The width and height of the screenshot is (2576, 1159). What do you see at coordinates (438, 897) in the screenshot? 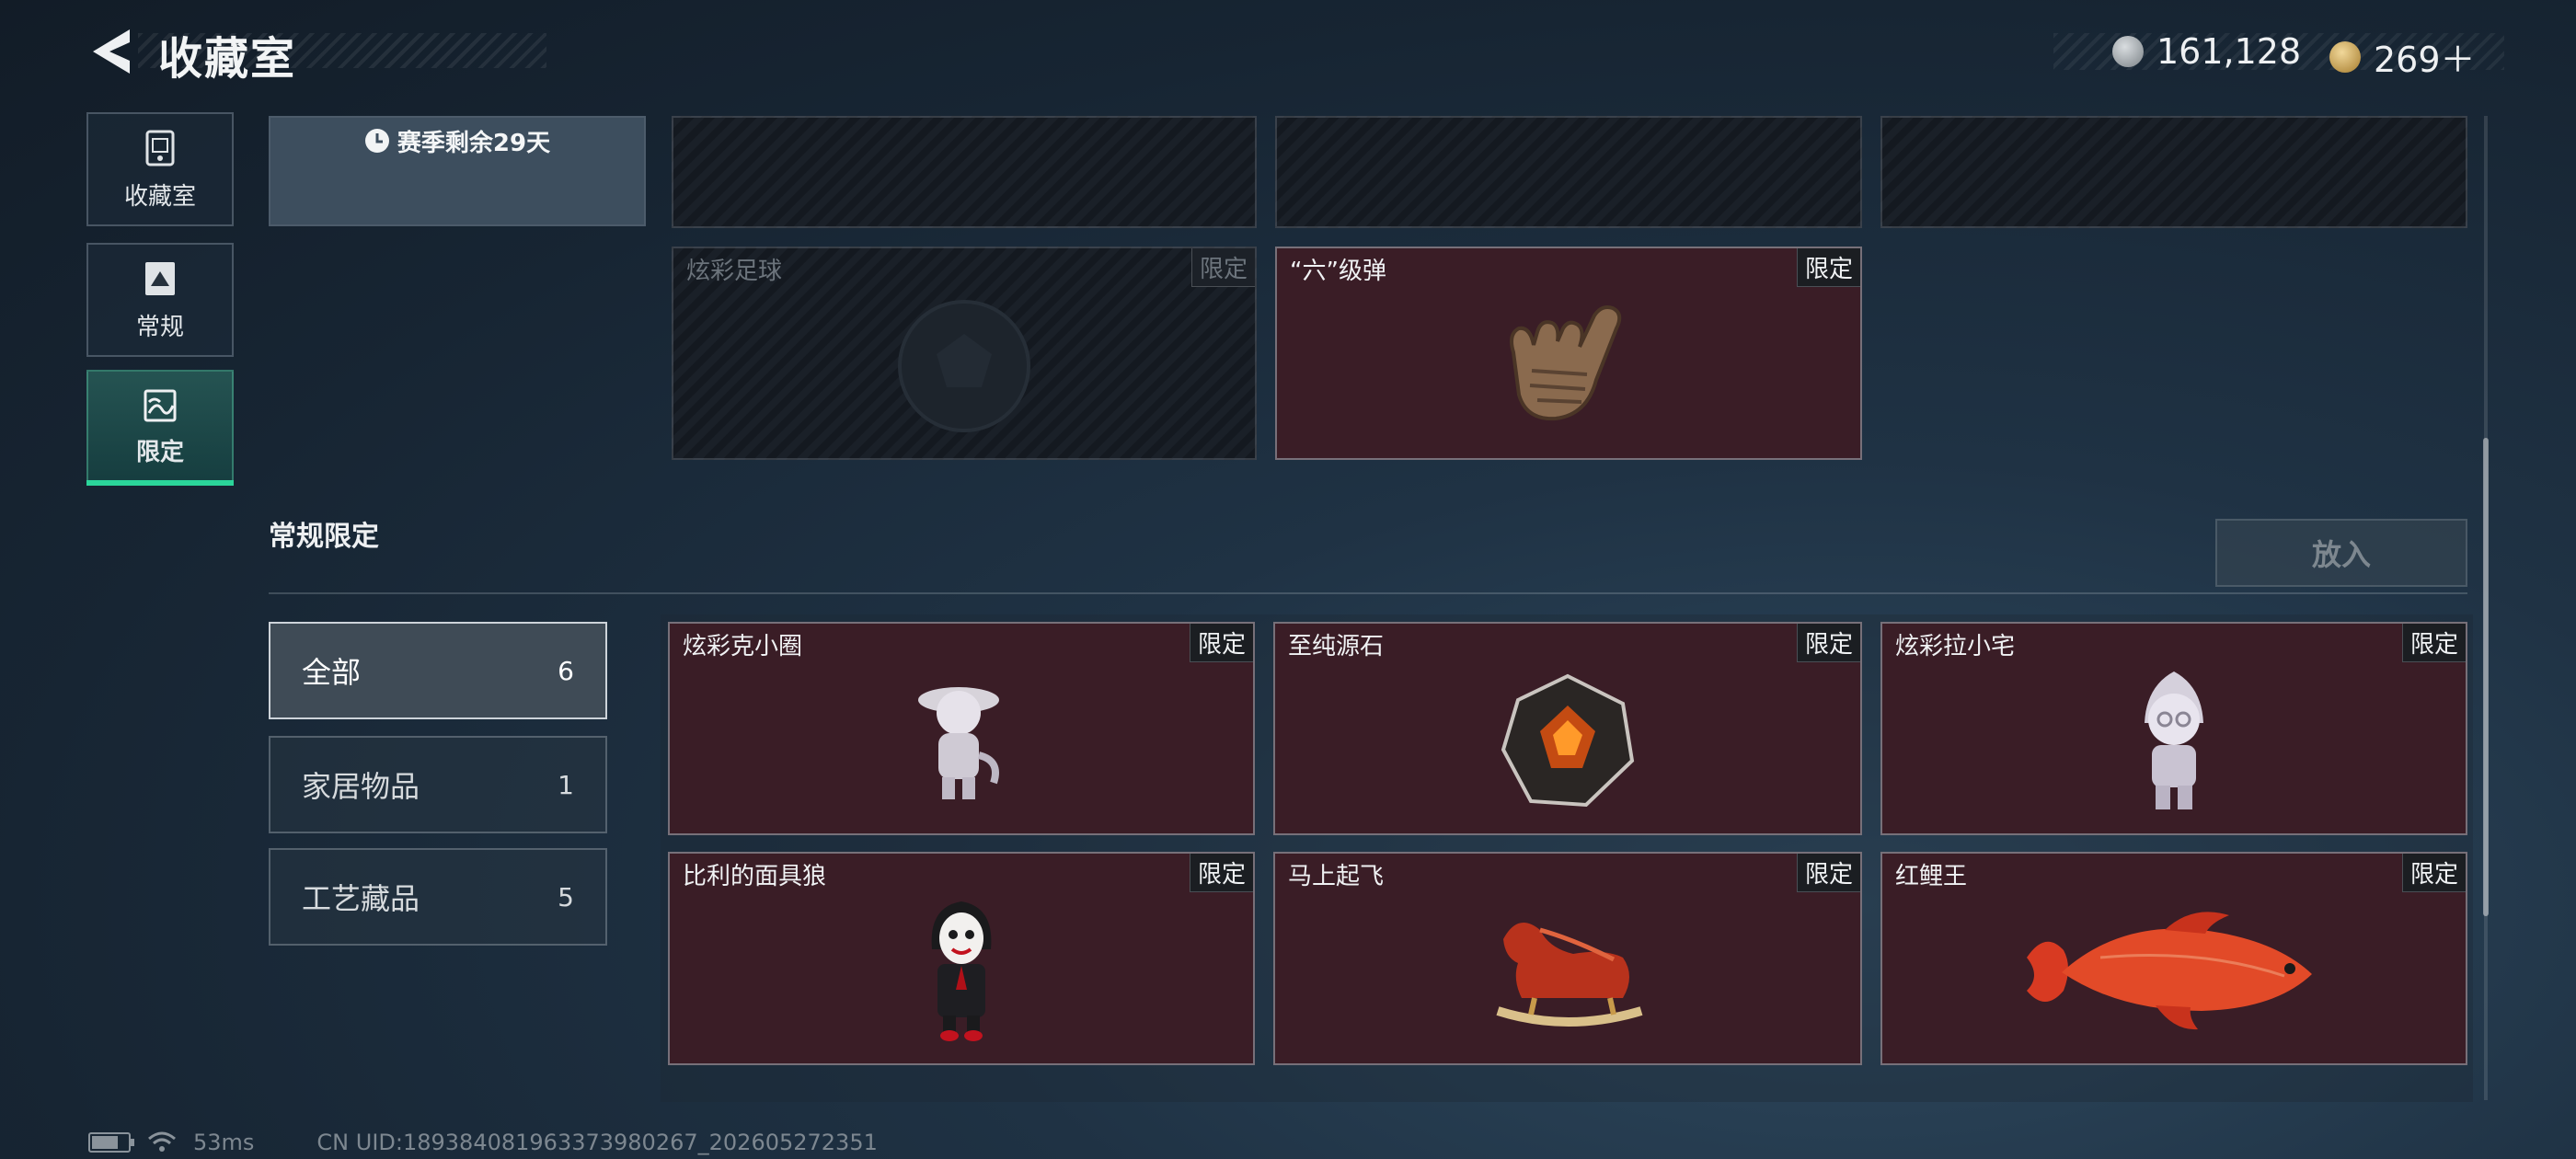
I see `filter-craft-collections: 工艺藏品 5` at bounding box center [438, 897].